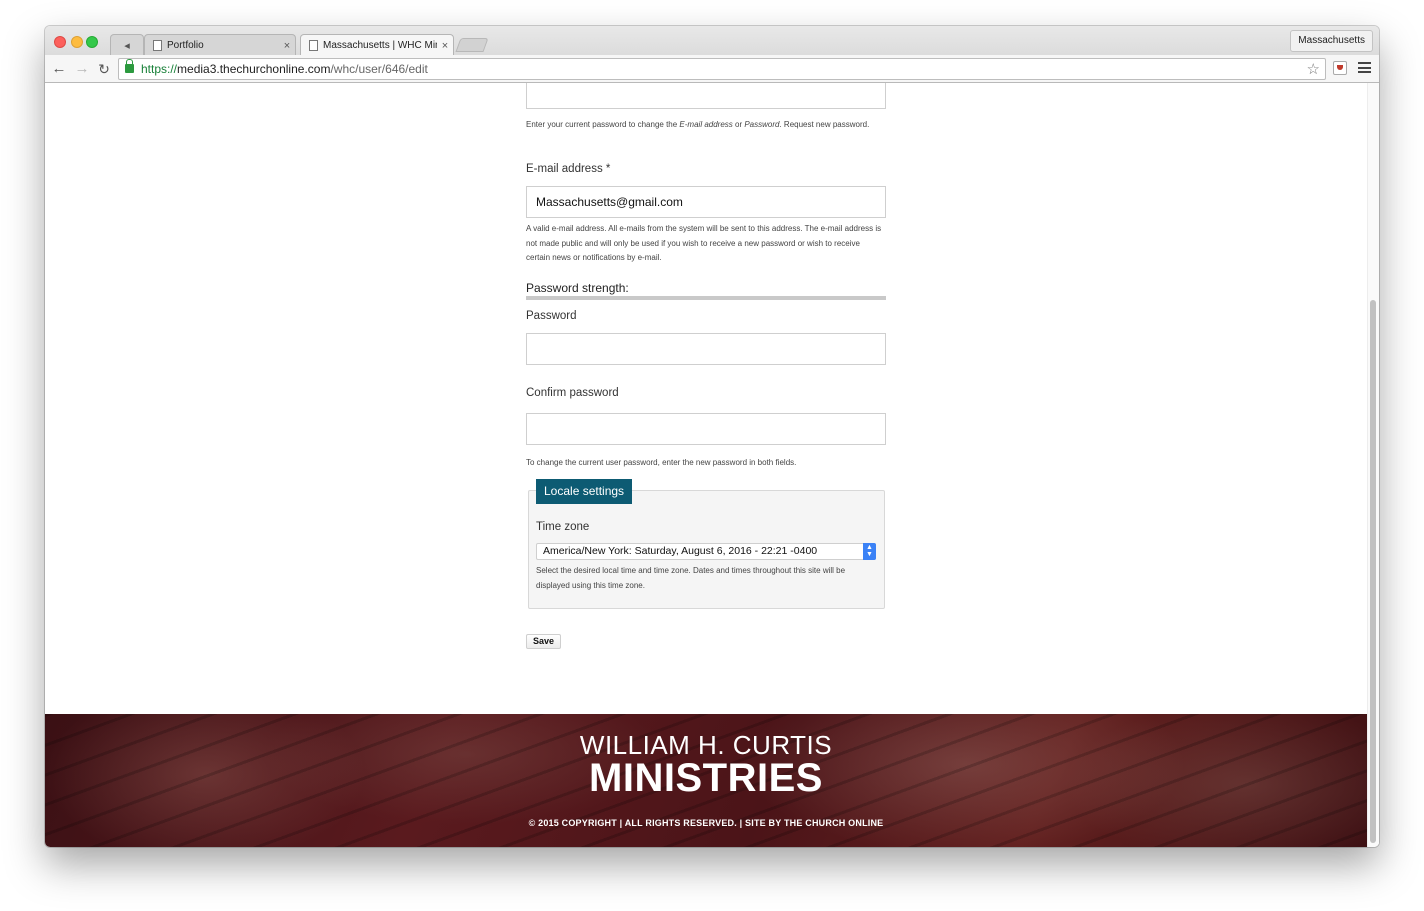  What do you see at coordinates (706, 202) in the screenshot?
I see `email-field` at bounding box center [706, 202].